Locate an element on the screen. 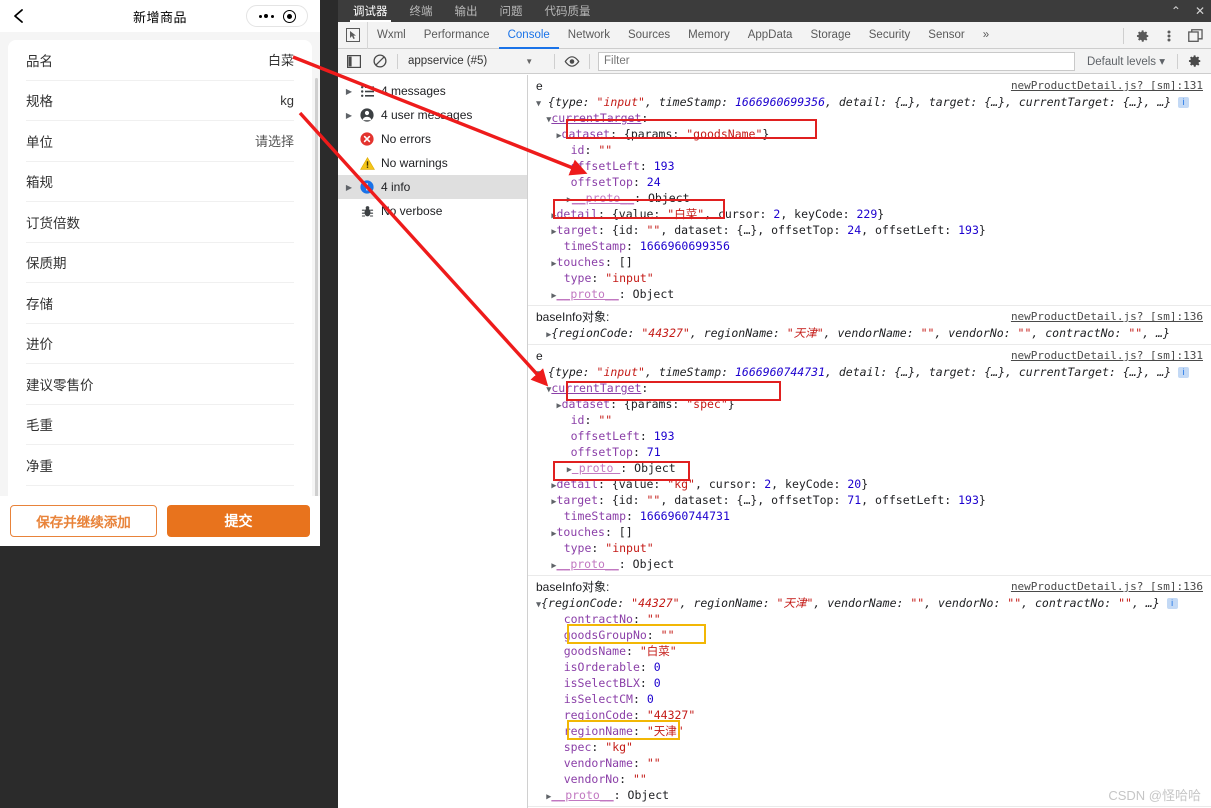 This screenshot has width=1211, height=808. form-value: kg is located at coordinates (287, 100).